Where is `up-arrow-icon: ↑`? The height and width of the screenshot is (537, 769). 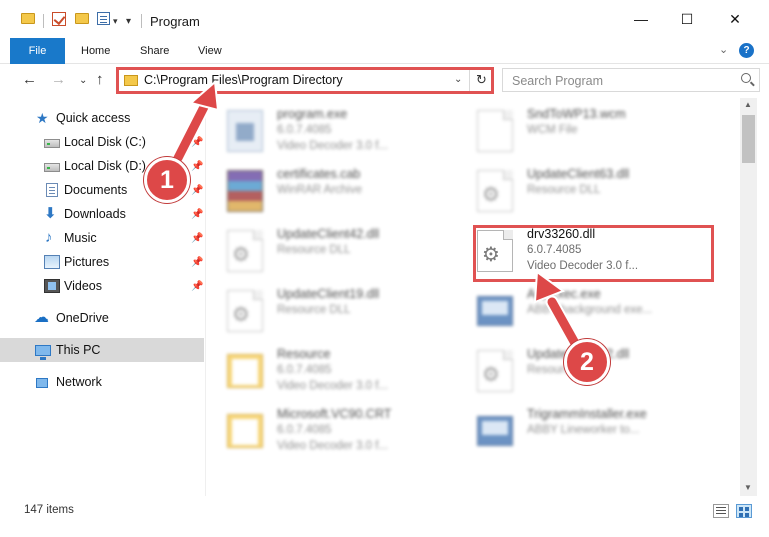
up-arrow-icon: ↑ is located at coordinates (100, 79).